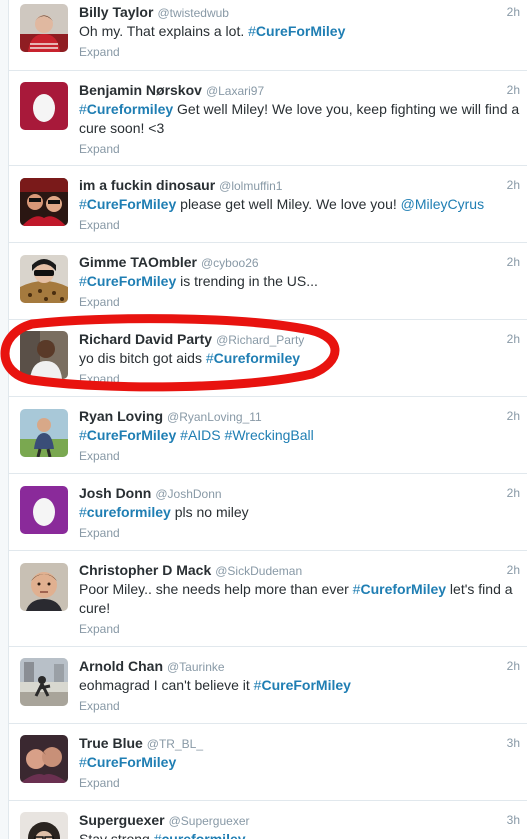 The height and width of the screenshot is (839, 527). What do you see at coordinates (214, 417) in the screenshot?
I see `tweet-username: @RyanLoving_11` at bounding box center [214, 417].